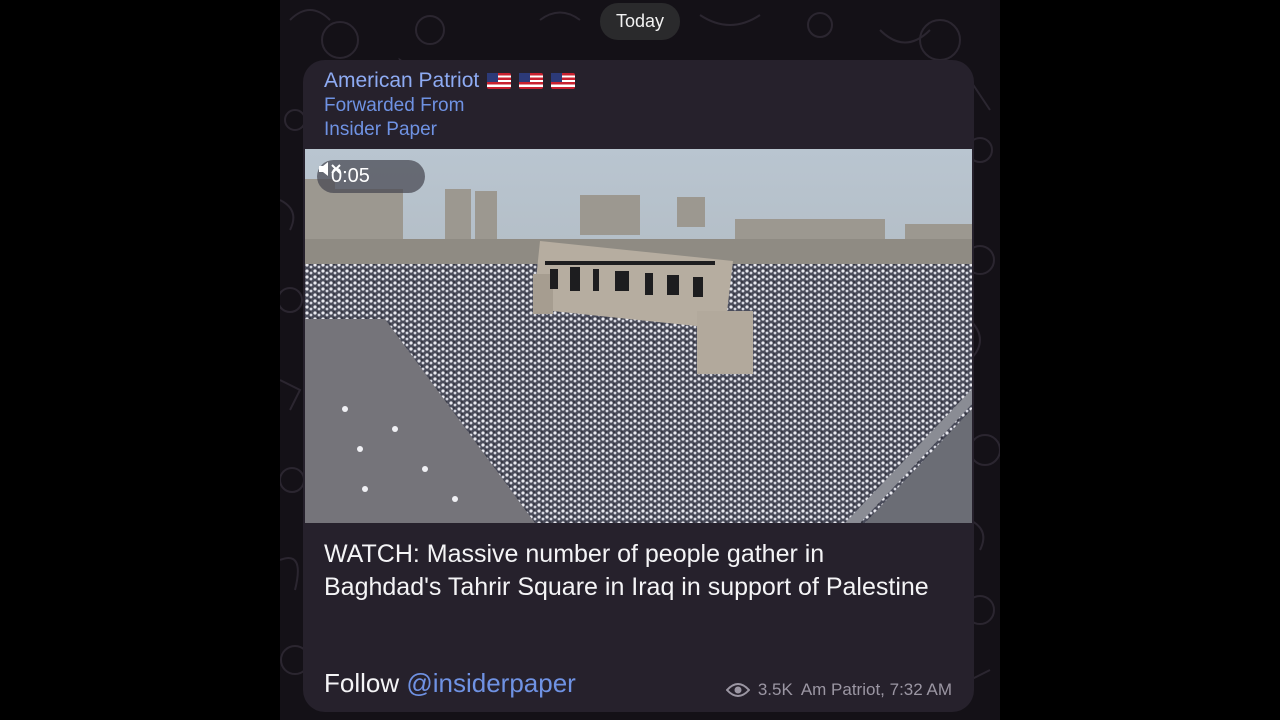 This screenshot has width=1280, height=720. Describe the element at coordinates (365, 683) in the screenshot. I see `follow-prefix: Follow` at that location.